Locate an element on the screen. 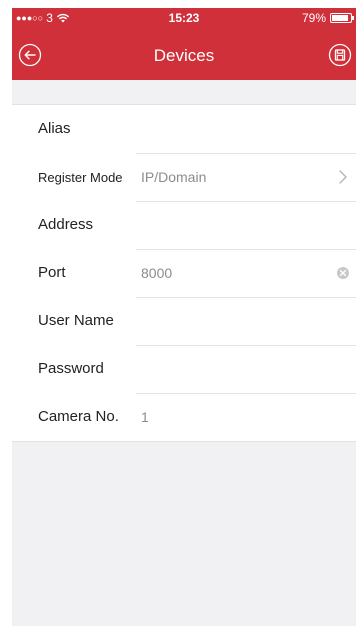  status-bar: ●●●○○ 3 15:23 79% is located at coordinates (184, 18).